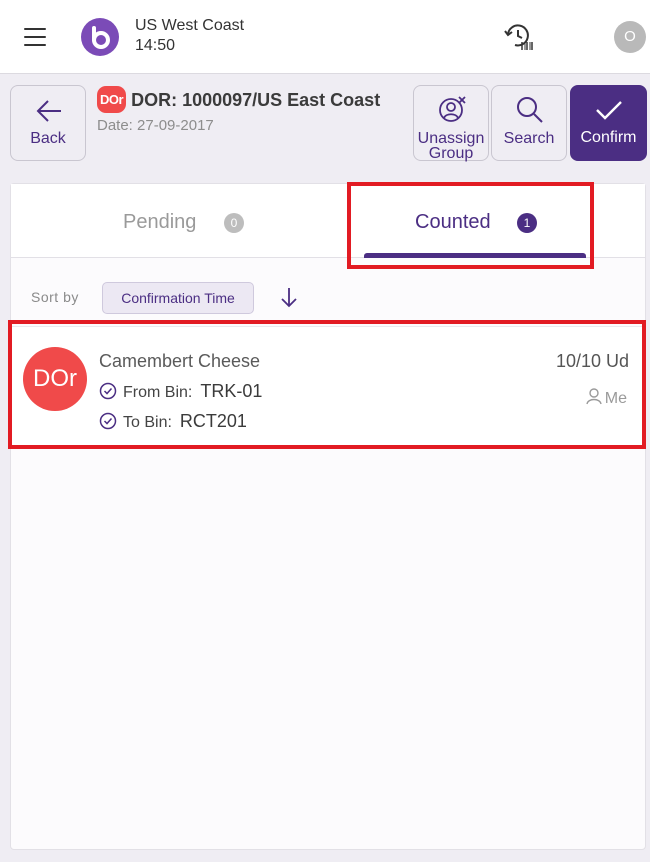 The image size is (650, 862). What do you see at coordinates (55, 379) in the screenshot?
I see `item-avatar: DOr` at bounding box center [55, 379].